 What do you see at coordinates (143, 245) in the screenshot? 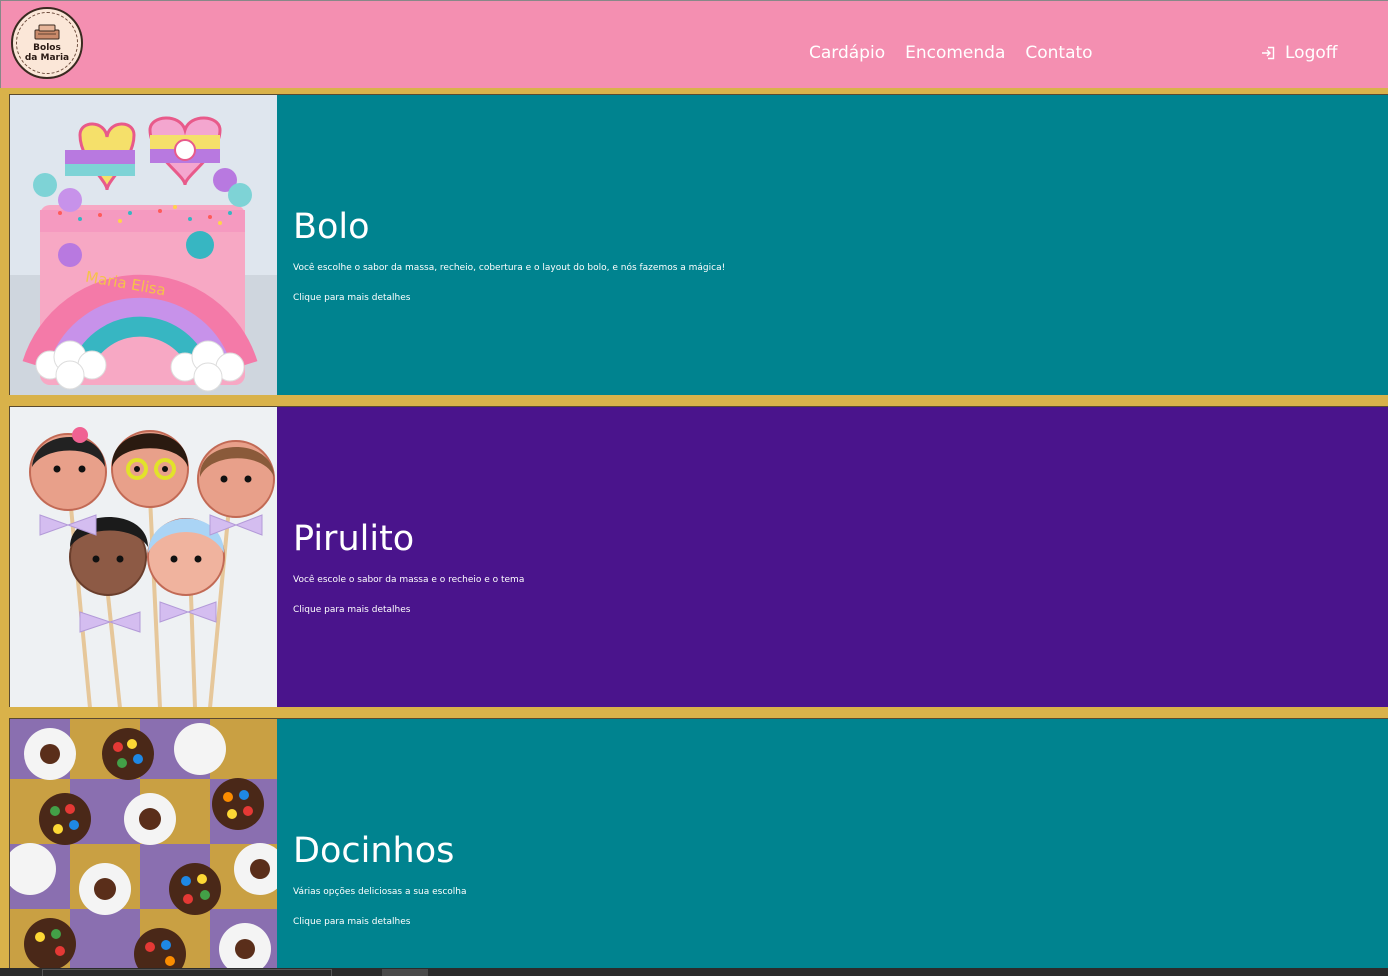
I see `rainbow-cake-image: Maria Elisa` at bounding box center [143, 245].